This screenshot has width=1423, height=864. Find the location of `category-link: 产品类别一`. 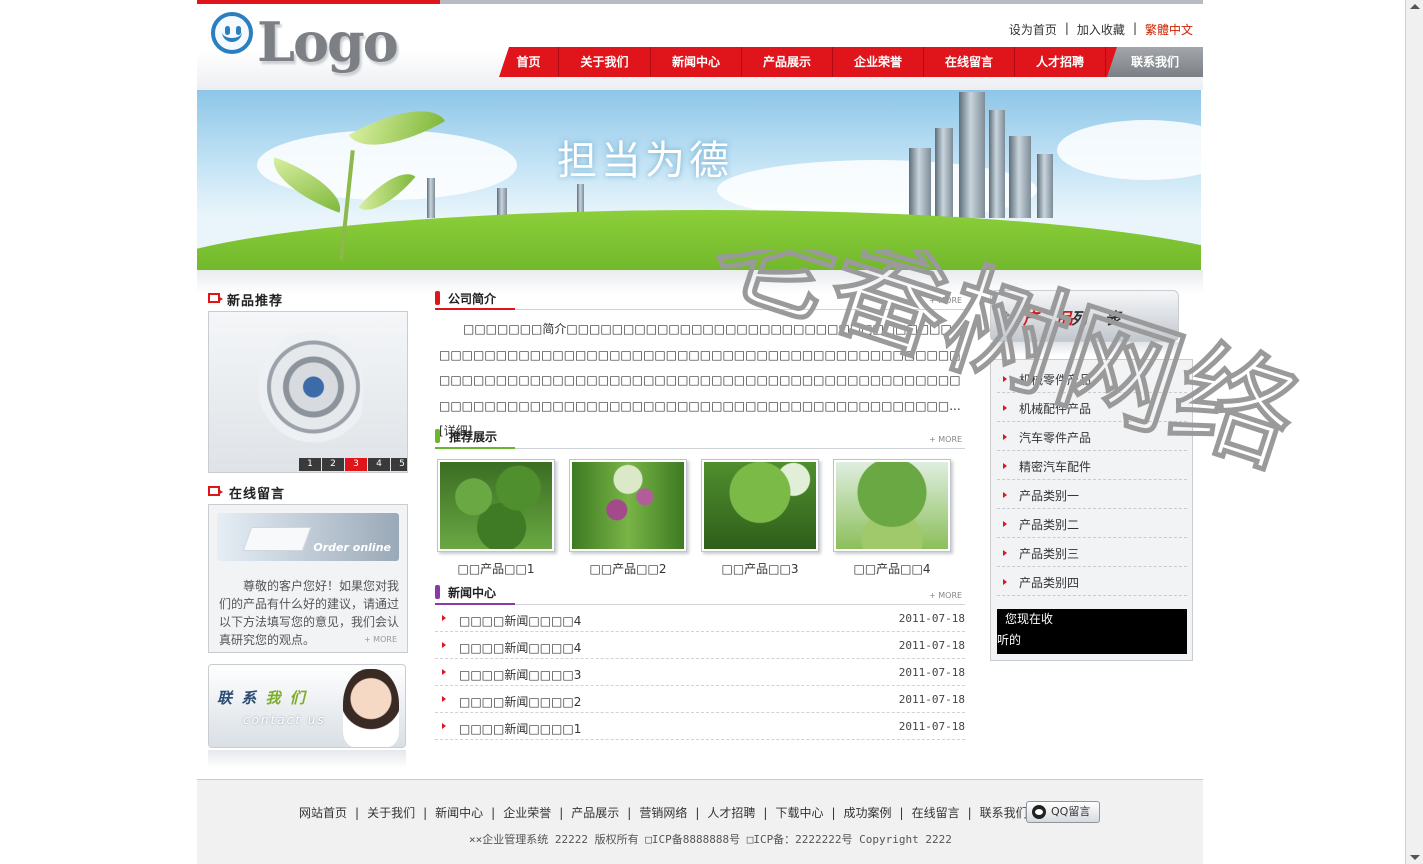

category-link: 产品类别一 is located at coordinates (1049, 495).